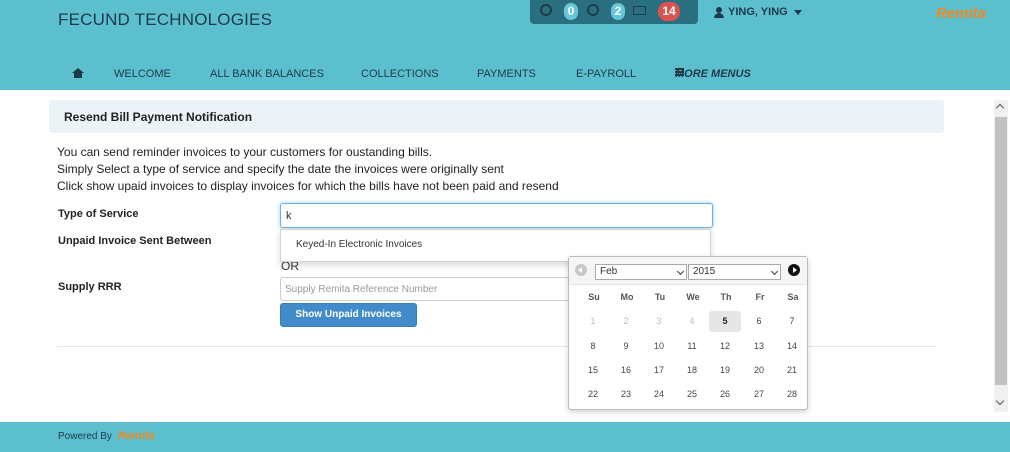  What do you see at coordinates (593, 10) in the screenshot?
I see `settings-icon` at bounding box center [593, 10].